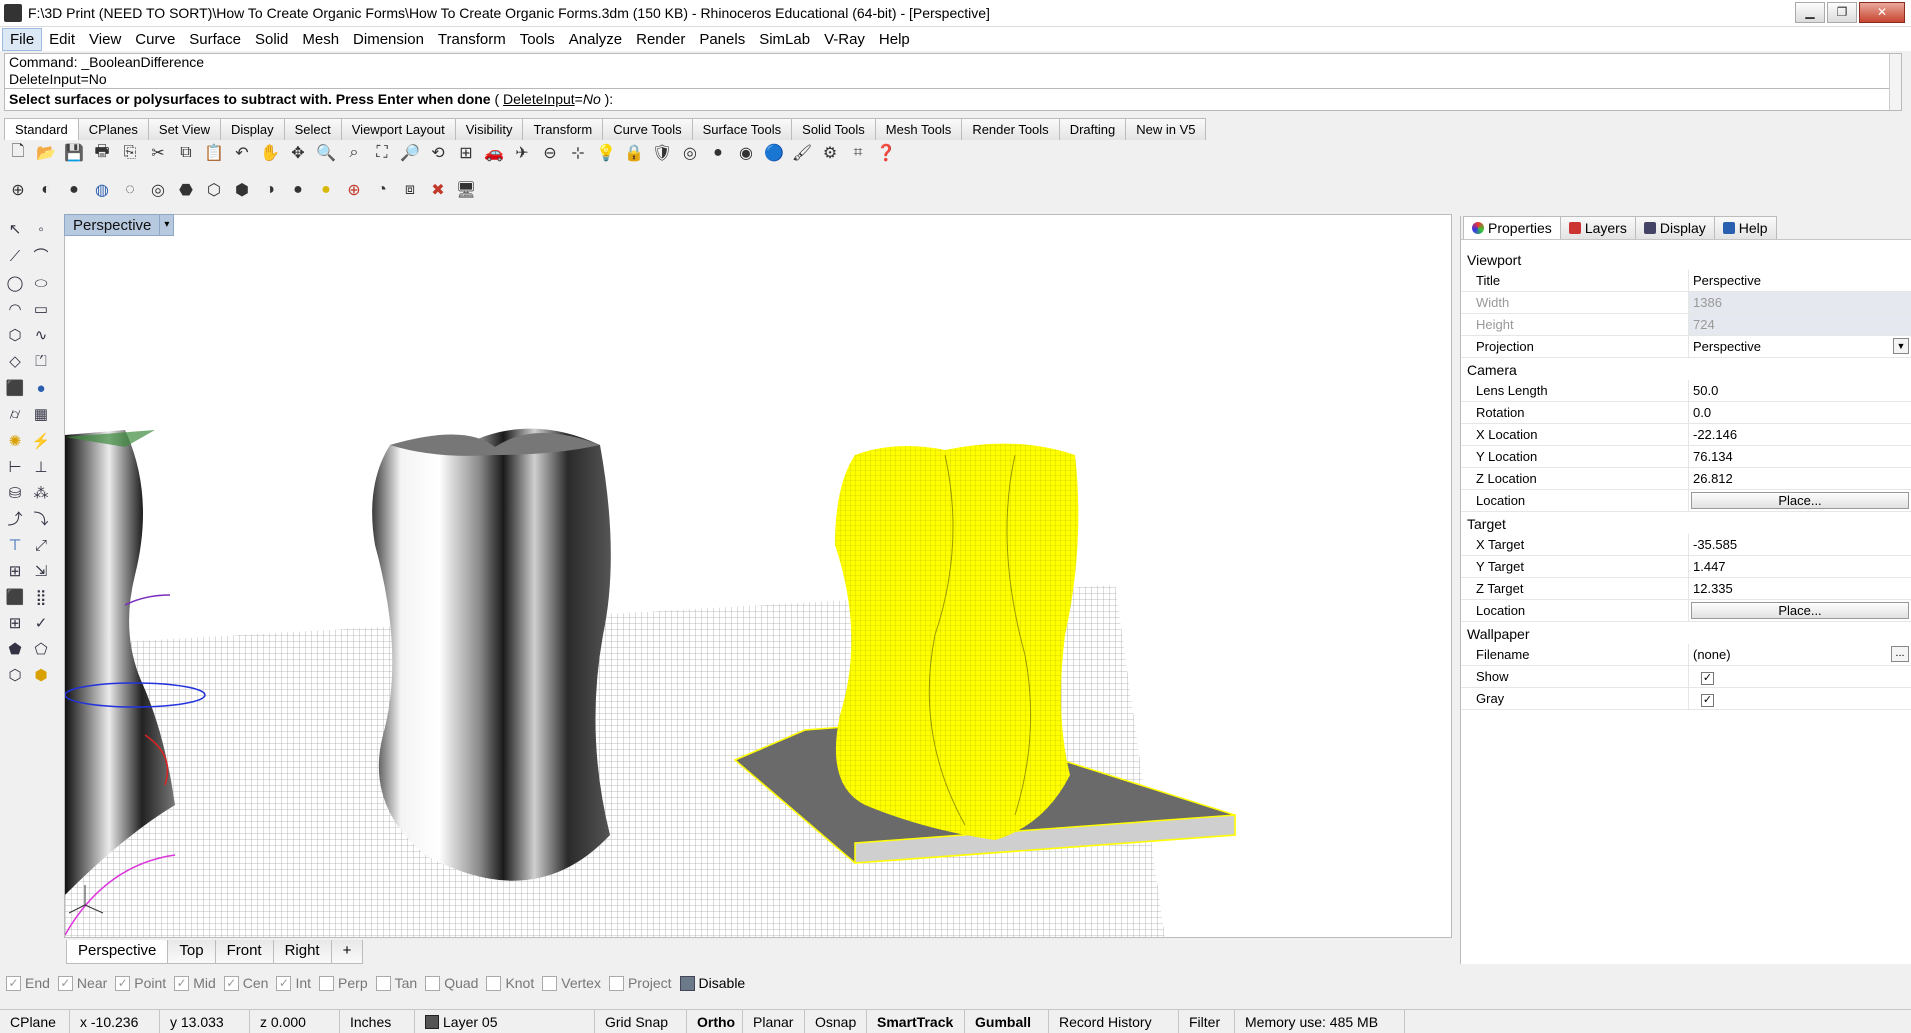 The height and width of the screenshot is (1033, 1911). What do you see at coordinates (46, 153) in the screenshot?
I see `open-folder-icon: 📂` at bounding box center [46, 153].